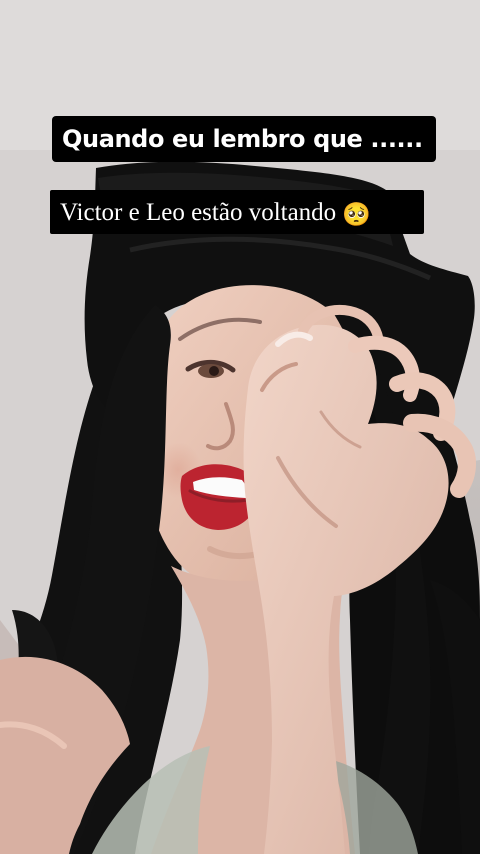 The width and height of the screenshot is (480, 854). I want to click on caption-bottom-text: Victor e Leo estão voltando, so click(198, 212).